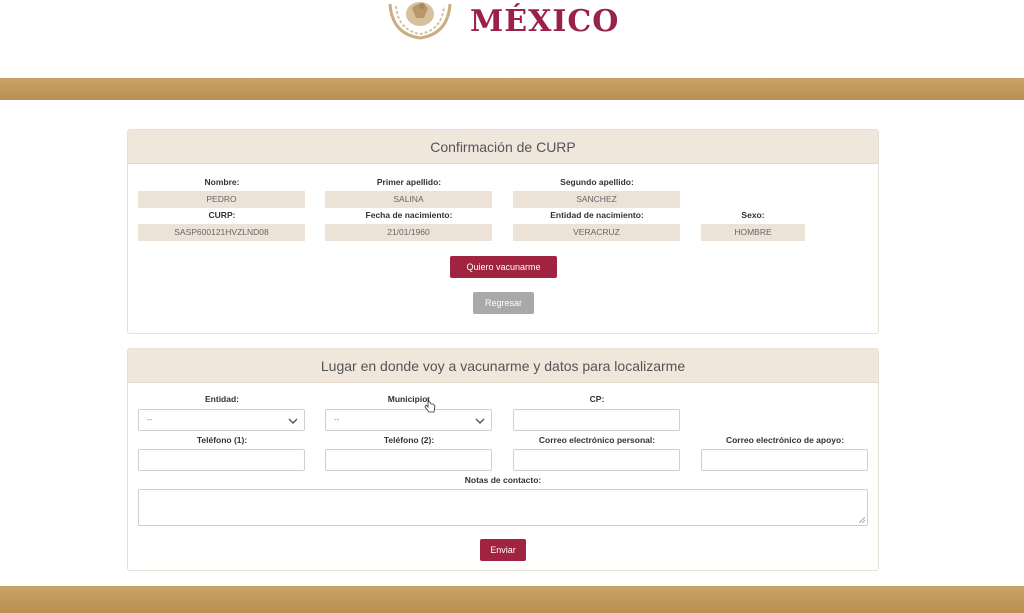  I want to click on label-curp: CURP:, so click(222, 215).